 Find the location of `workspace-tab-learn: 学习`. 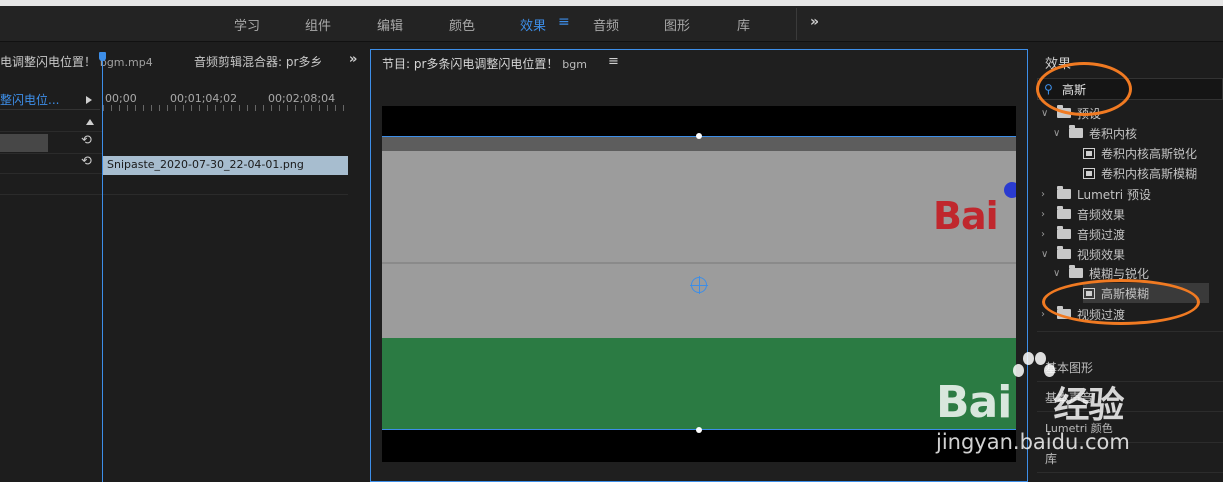

workspace-tab-learn: 学习 is located at coordinates (247, 24).